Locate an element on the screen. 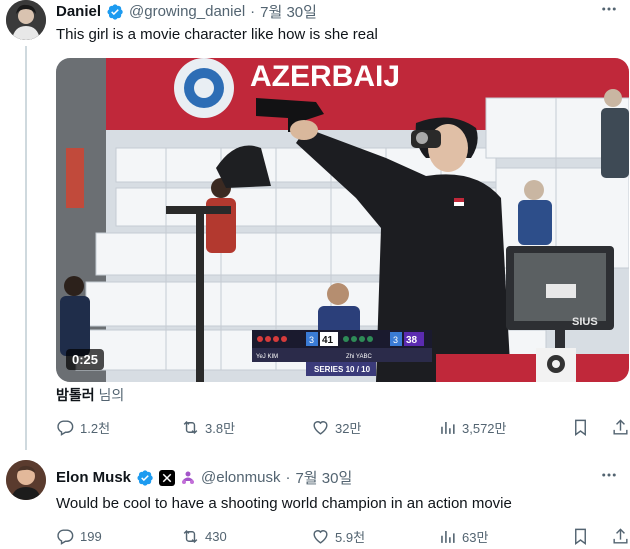 The width and height of the screenshot is (630, 549). svg-text: SERIES 10 / 10 is located at coordinates (342, 369).